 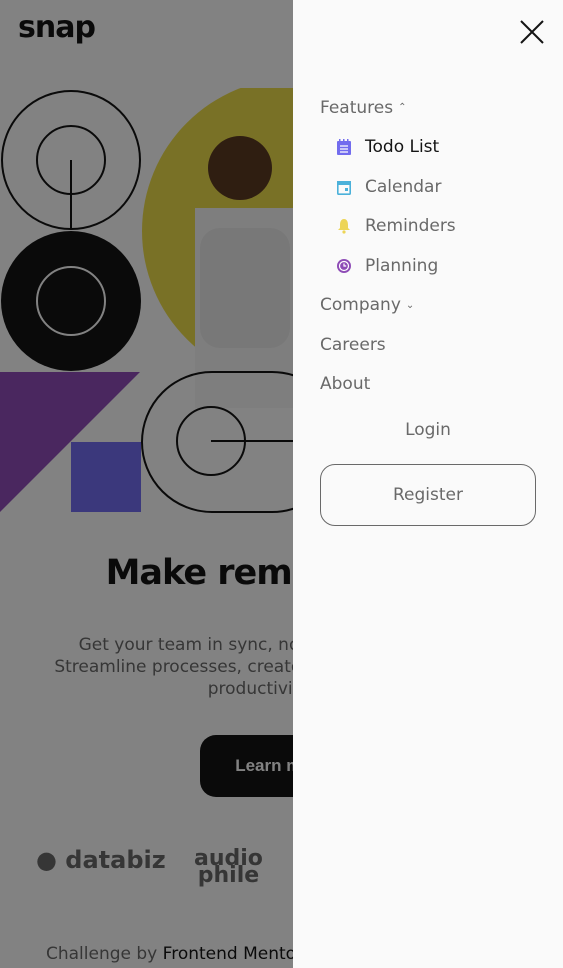 What do you see at coordinates (428, 430) in the screenshot?
I see `login-link: Login` at bounding box center [428, 430].